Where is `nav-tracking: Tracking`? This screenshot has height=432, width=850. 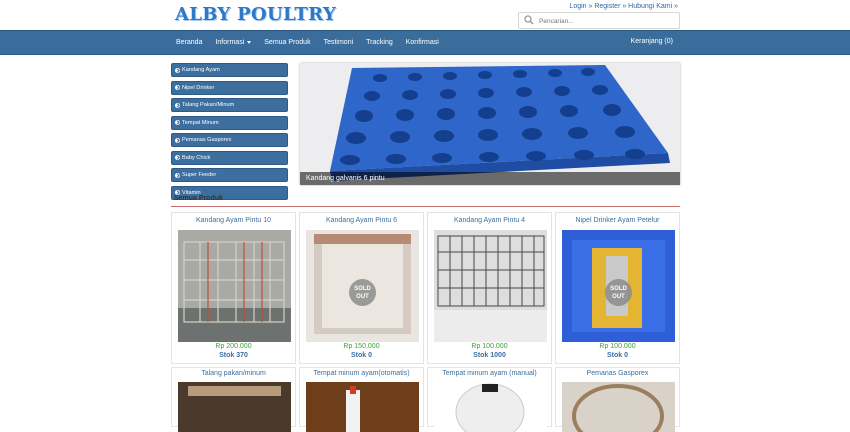
nav-tracking: Tracking is located at coordinates (379, 42).